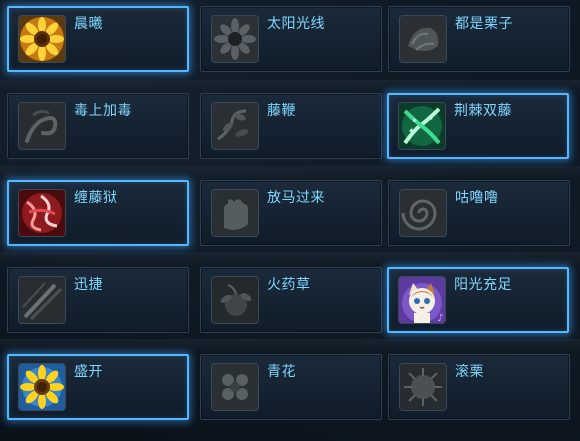 The image size is (580, 441). What do you see at coordinates (235, 39) in the screenshot?
I see `sunflower-gray-icon` at bounding box center [235, 39].